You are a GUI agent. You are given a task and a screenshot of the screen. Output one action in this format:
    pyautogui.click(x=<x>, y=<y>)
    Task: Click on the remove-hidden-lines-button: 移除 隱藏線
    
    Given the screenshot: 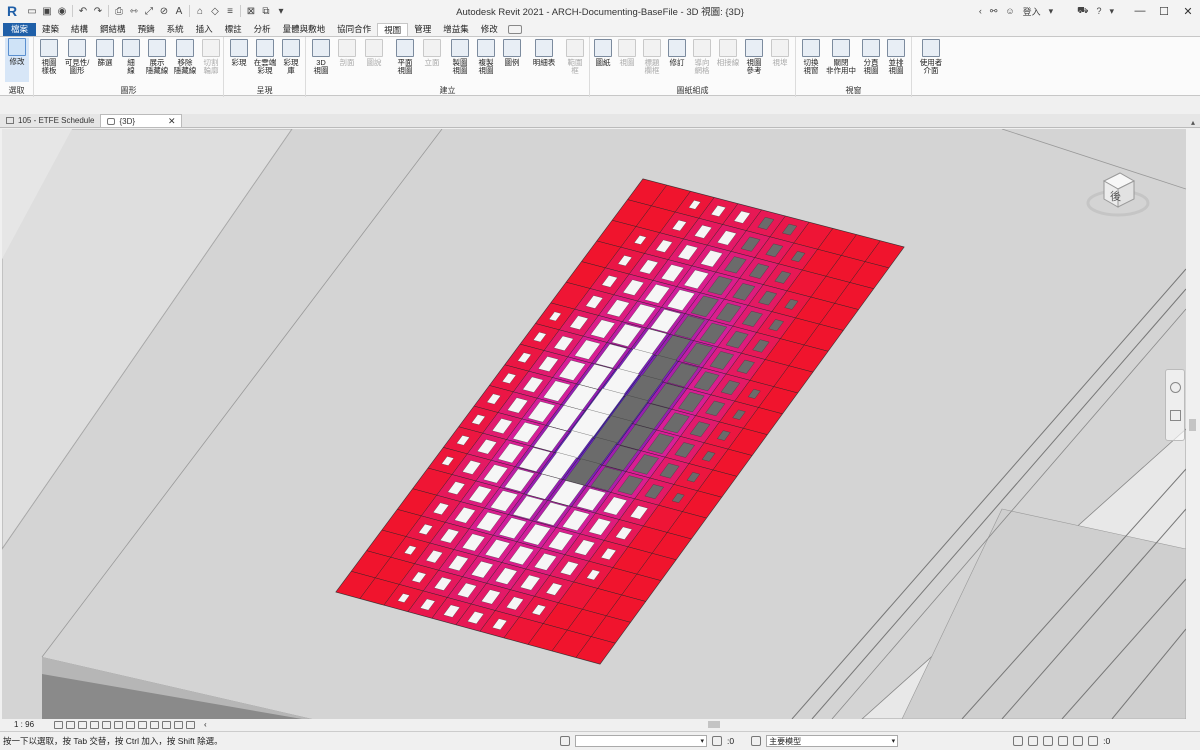 What is the action you would take?
    pyautogui.click(x=185, y=57)
    